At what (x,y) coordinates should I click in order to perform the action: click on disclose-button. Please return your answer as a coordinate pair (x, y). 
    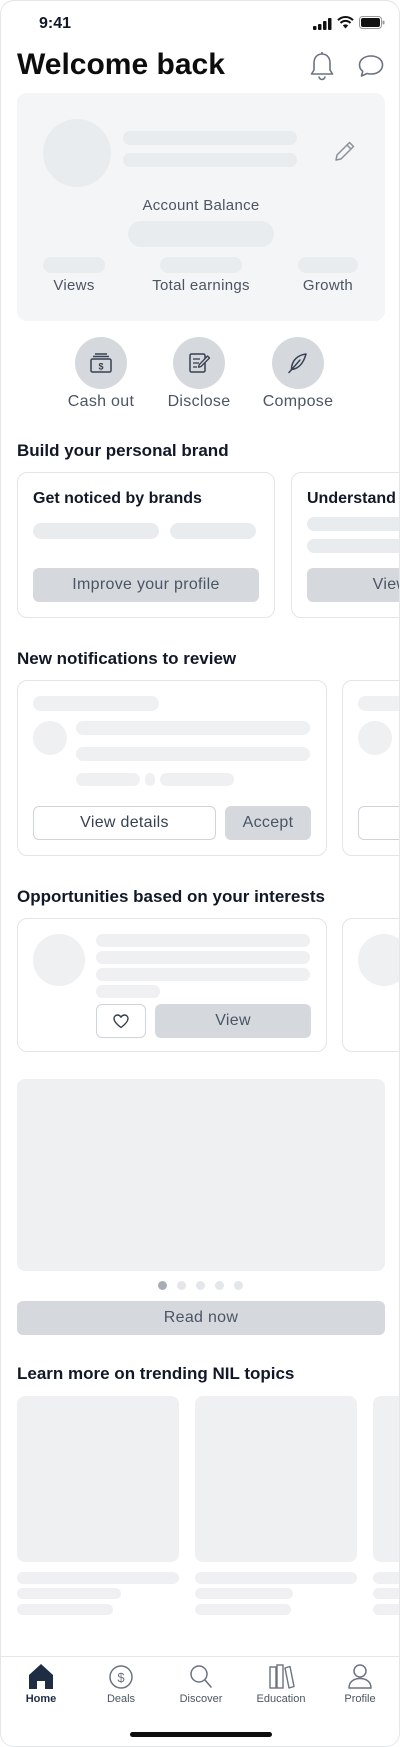
    Looking at the image, I should click on (199, 363).